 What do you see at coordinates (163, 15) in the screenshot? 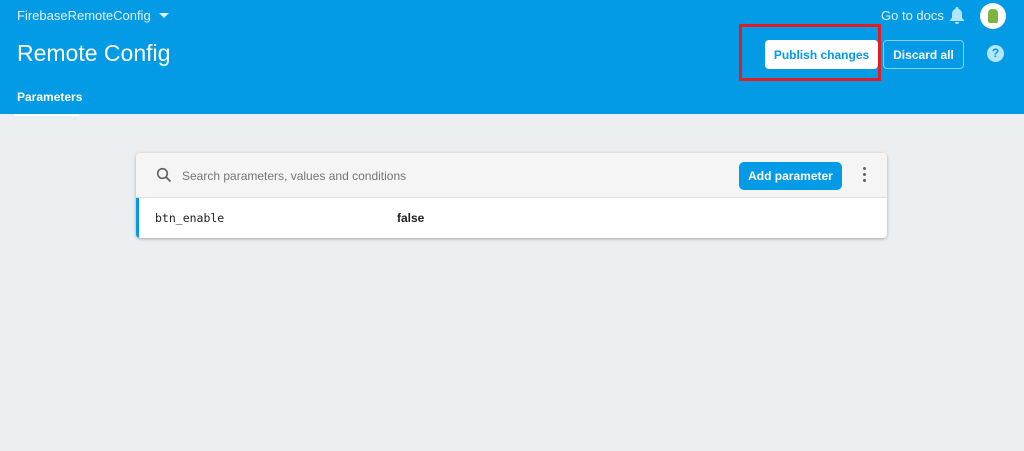
I see `chevron-down-icon` at bounding box center [163, 15].